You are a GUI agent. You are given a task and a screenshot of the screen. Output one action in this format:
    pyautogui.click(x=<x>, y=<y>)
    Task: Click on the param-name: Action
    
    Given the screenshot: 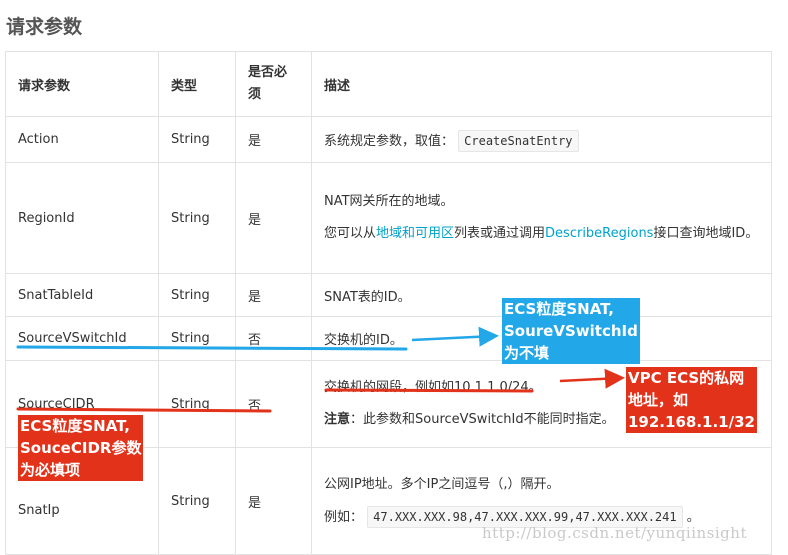 What is the action you would take?
    pyautogui.click(x=82, y=139)
    